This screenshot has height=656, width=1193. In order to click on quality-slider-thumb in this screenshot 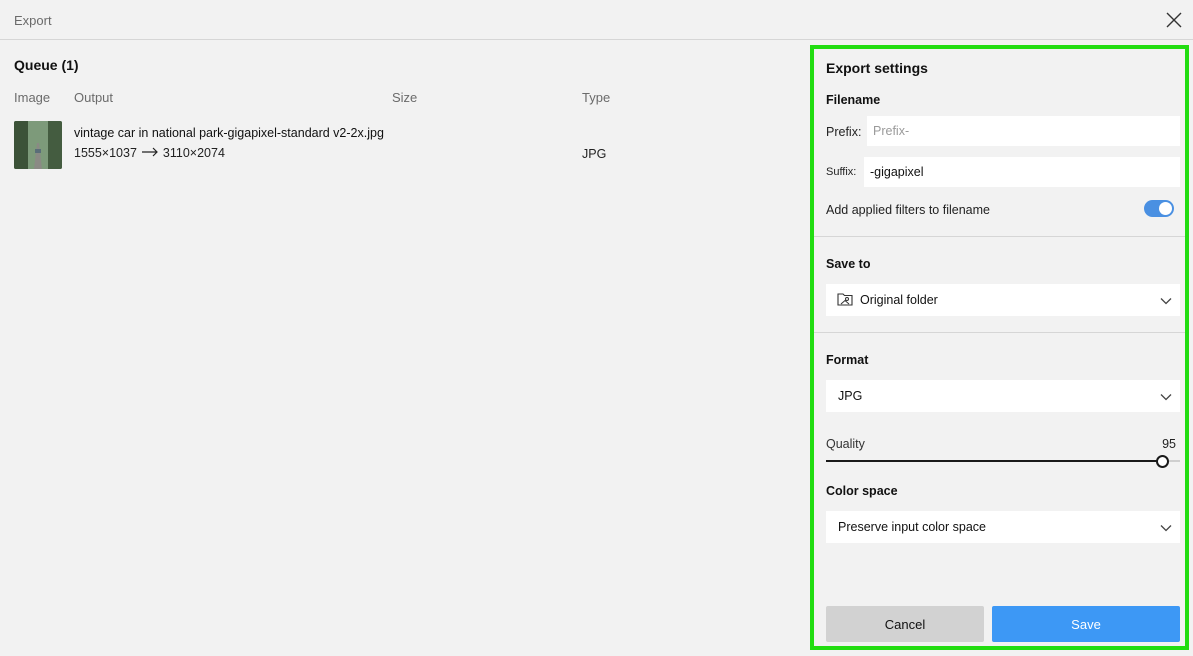, I will do `click(1163, 461)`.